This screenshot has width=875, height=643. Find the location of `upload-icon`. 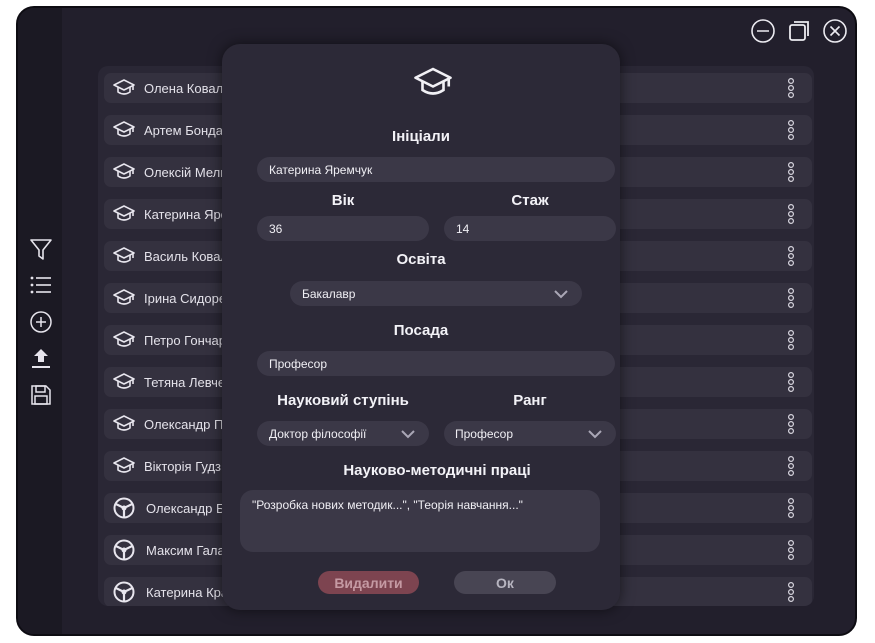

upload-icon is located at coordinates (41, 358).